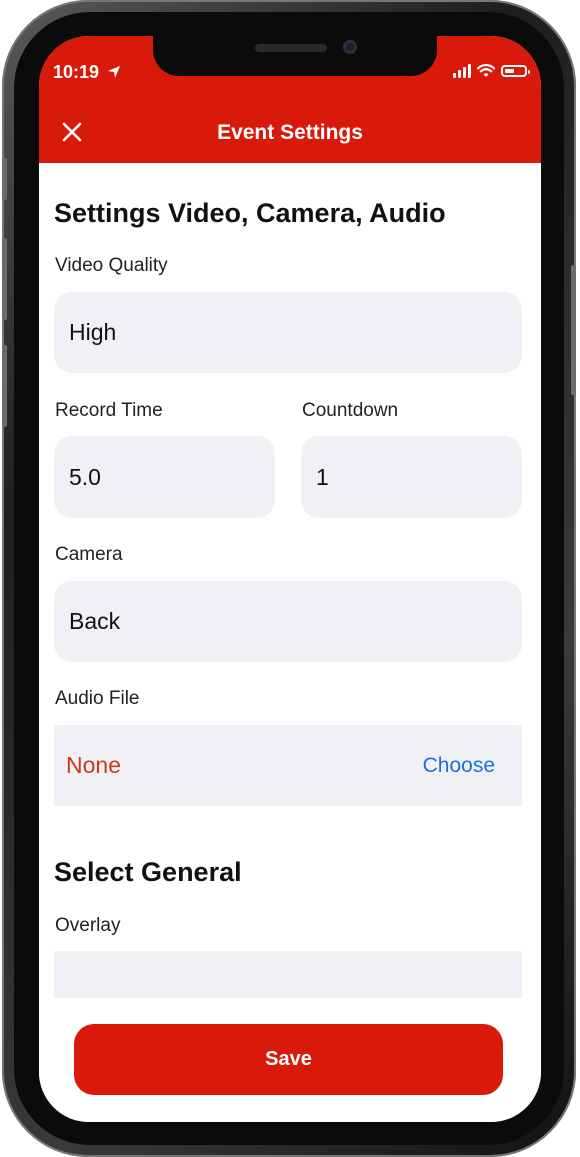  I want to click on video-quality-value: High, so click(93, 332).